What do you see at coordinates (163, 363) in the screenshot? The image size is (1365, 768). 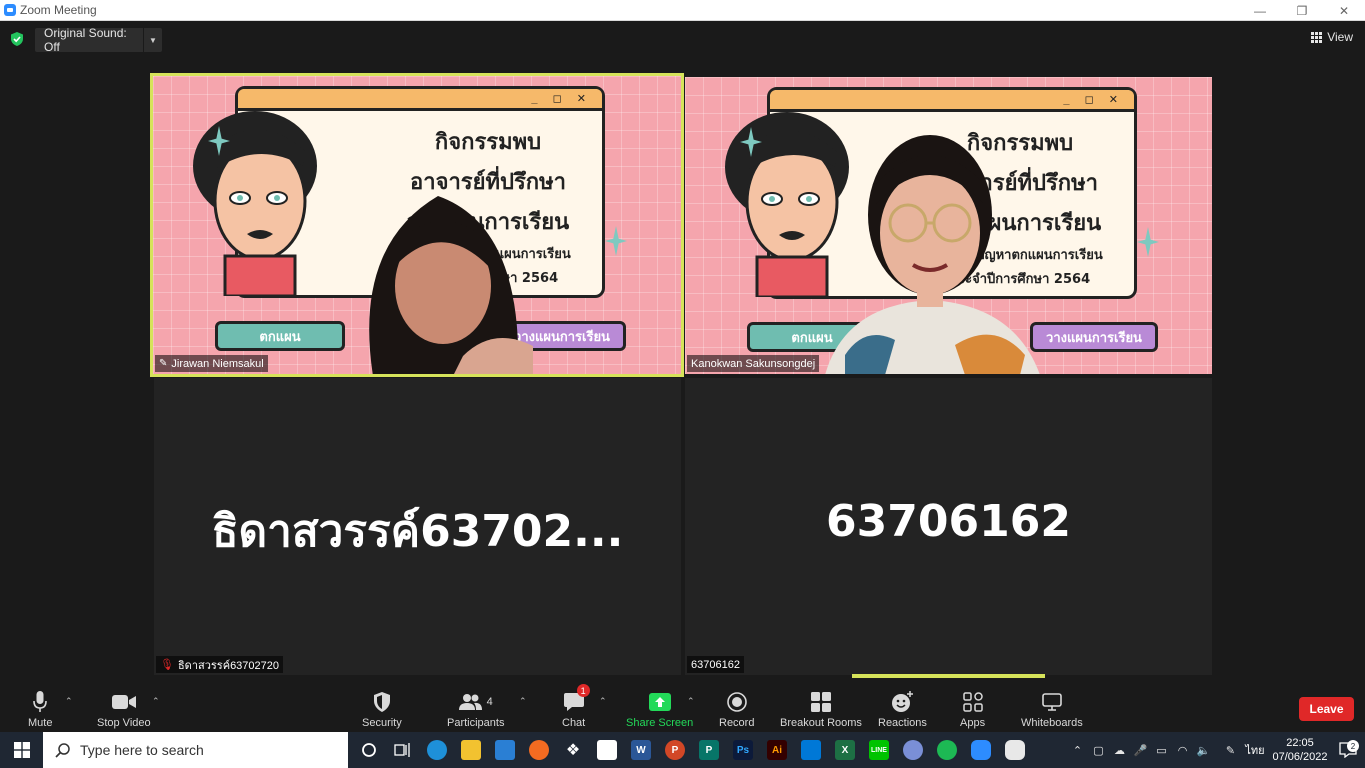 I see `pin-icon: ✎` at bounding box center [163, 363].